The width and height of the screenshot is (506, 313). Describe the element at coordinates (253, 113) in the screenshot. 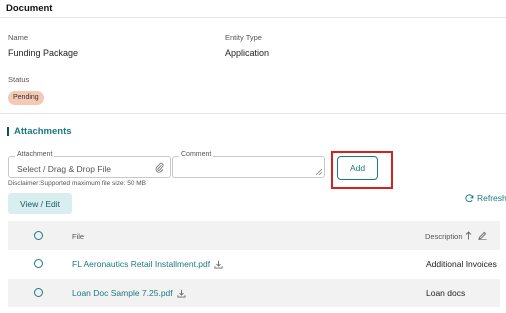

I see `details-divider` at that location.